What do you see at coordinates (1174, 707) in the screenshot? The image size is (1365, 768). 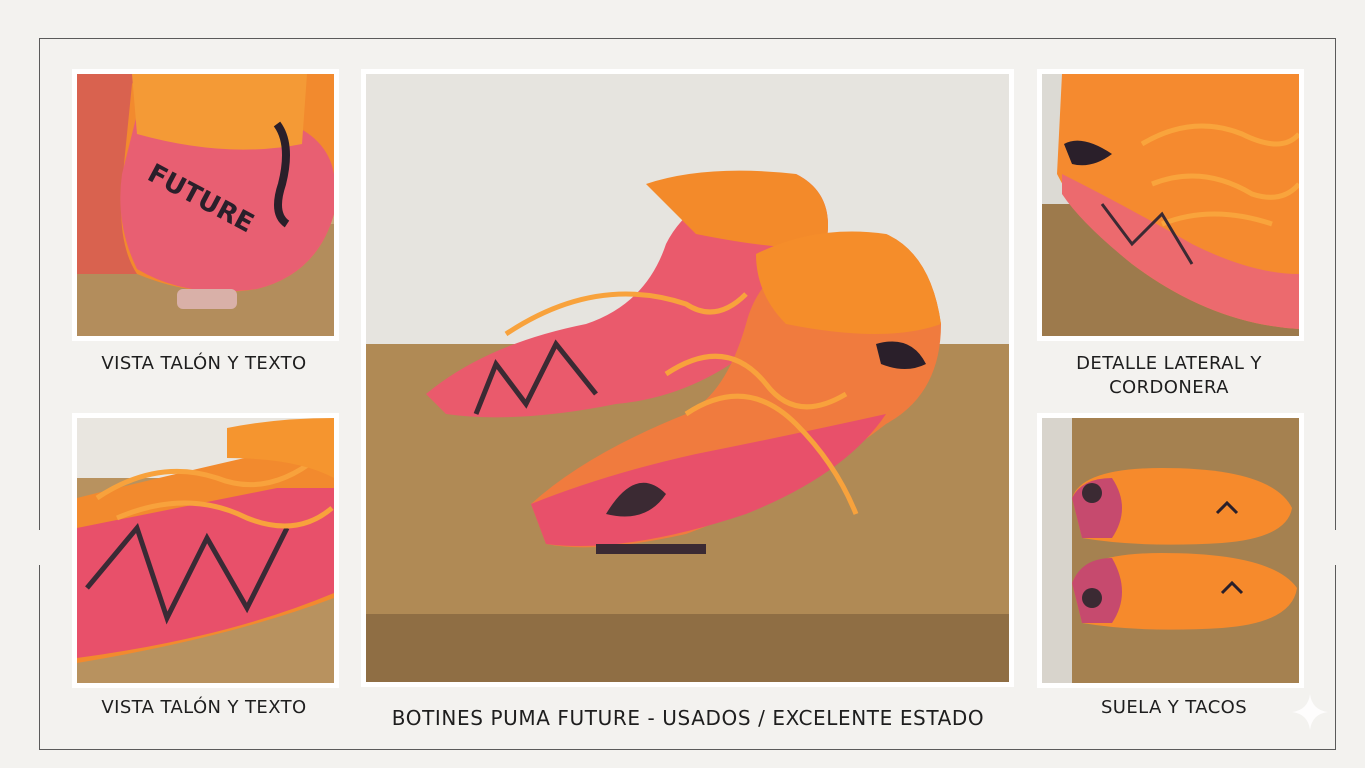 I see `caption-soles: SUELA Y TACOS` at bounding box center [1174, 707].